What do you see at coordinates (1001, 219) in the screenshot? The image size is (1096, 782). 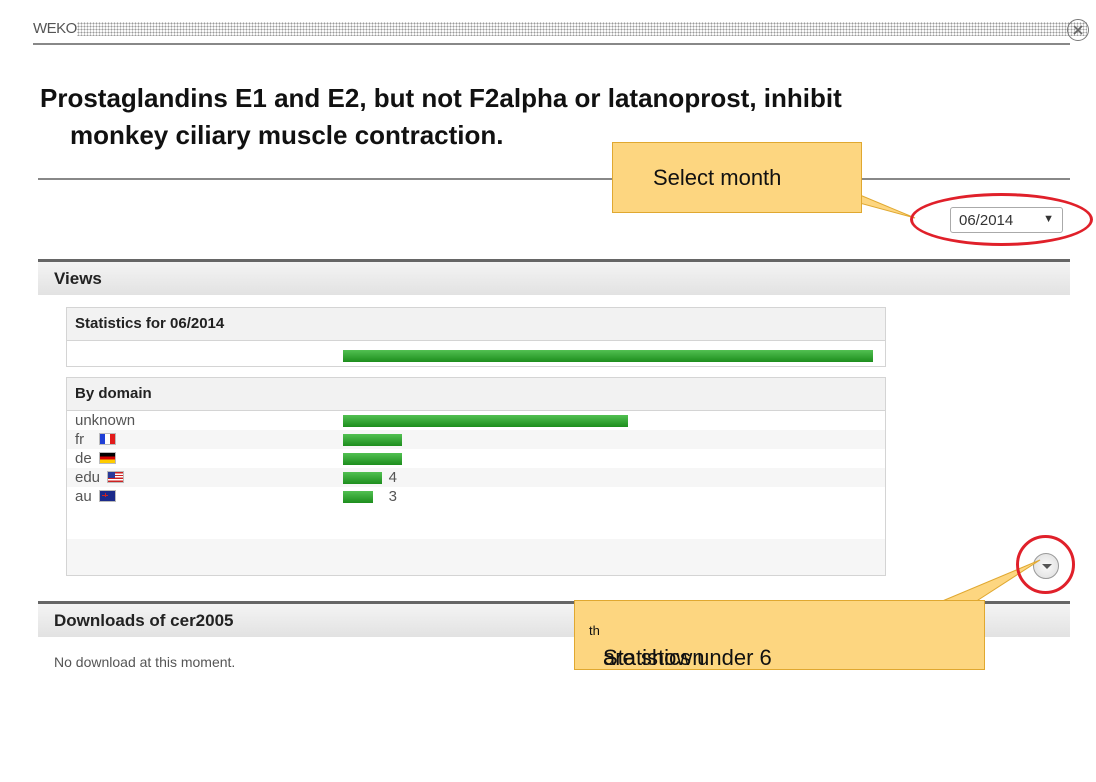 I see `month-select-highlight` at bounding box center [1001, 219].